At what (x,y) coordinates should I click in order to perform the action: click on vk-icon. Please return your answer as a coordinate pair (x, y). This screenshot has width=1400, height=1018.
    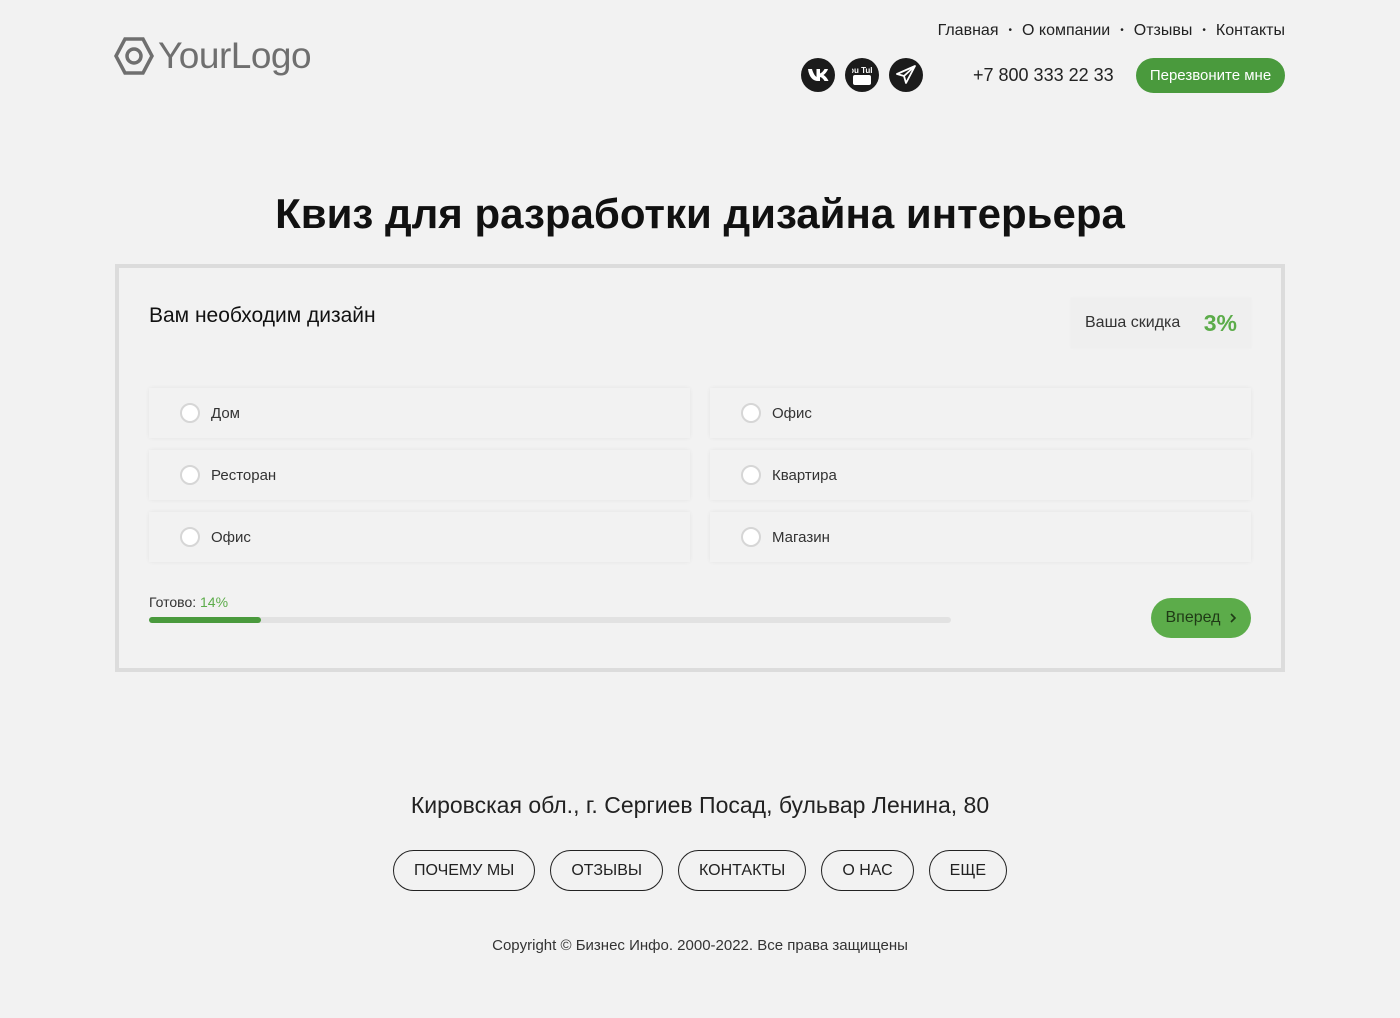
    Looking at the image, I should click on (818, 75).